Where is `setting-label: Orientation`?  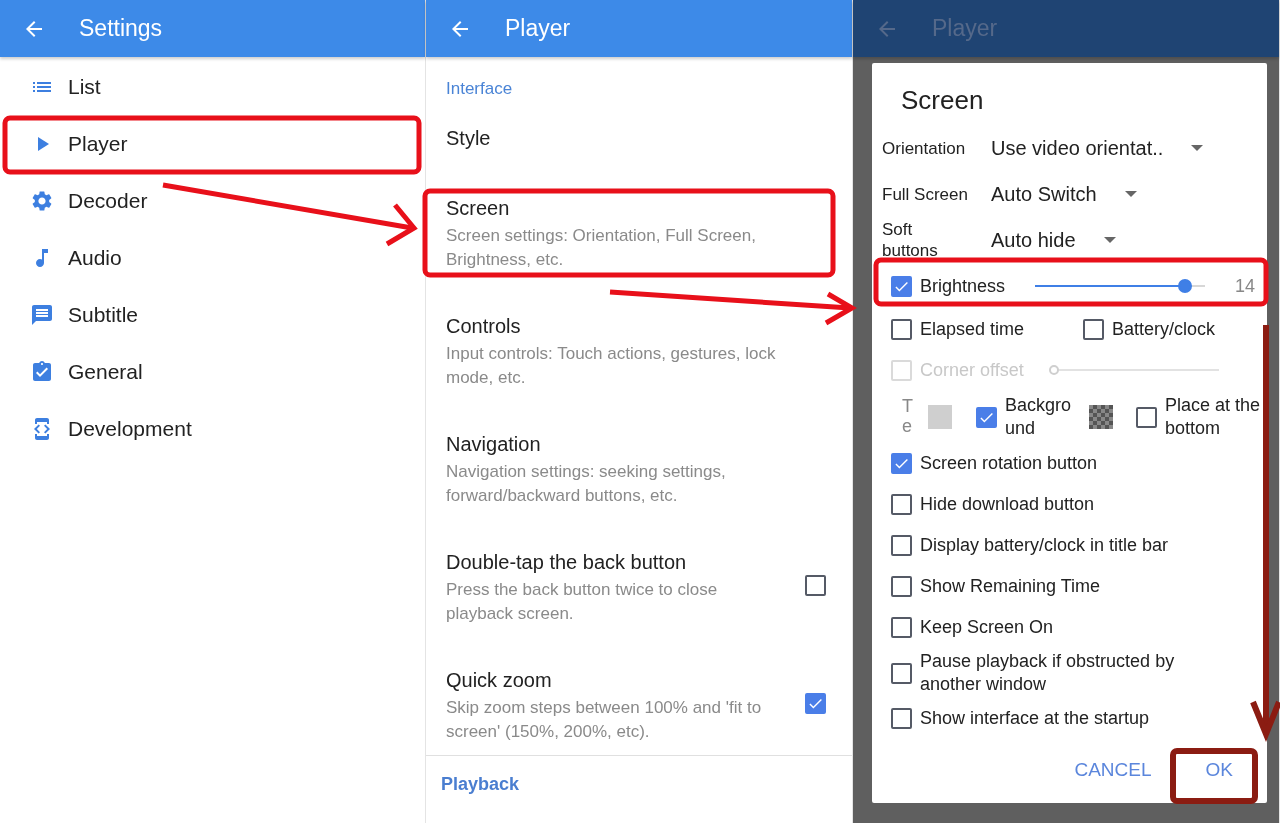 setting-label: Orientation is located at coordinates (924, 148).